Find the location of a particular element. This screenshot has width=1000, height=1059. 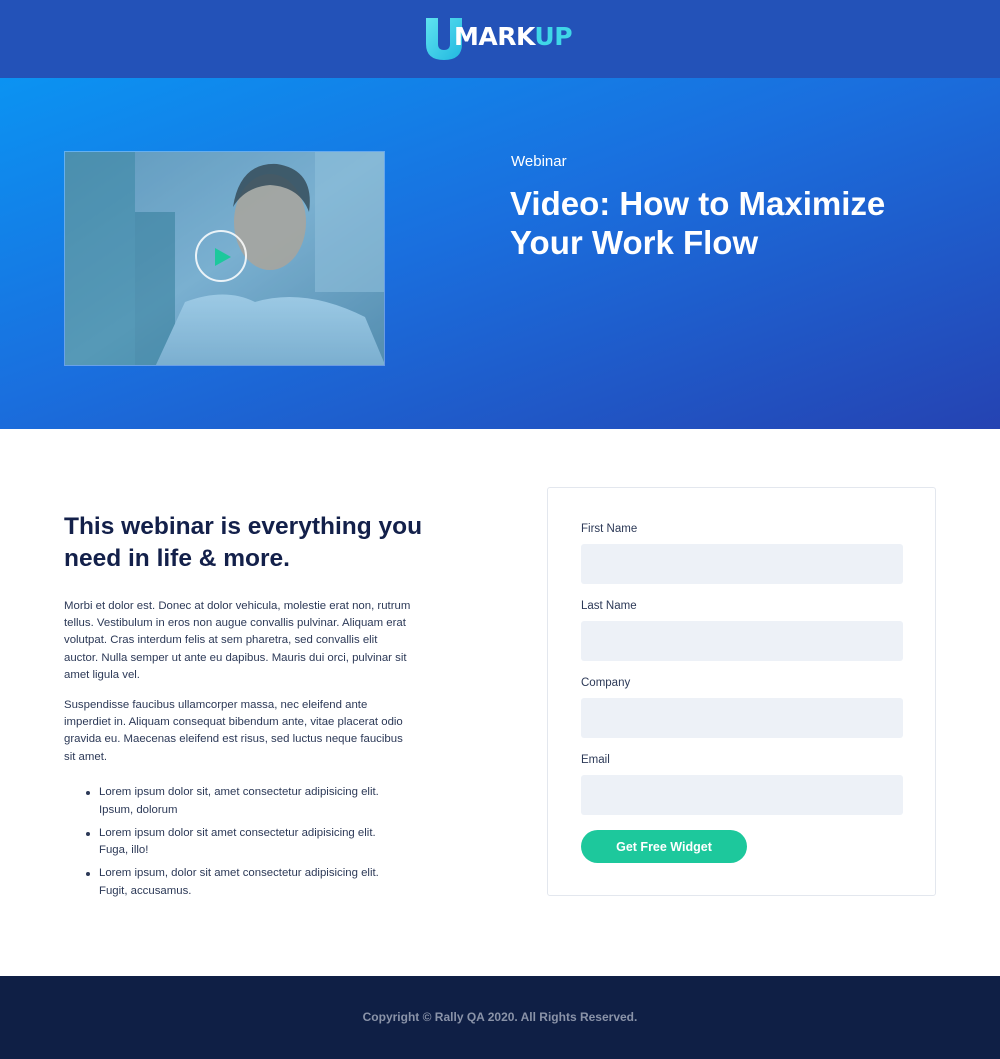

site-header: MARKUP is located at coordinates (500, 39).